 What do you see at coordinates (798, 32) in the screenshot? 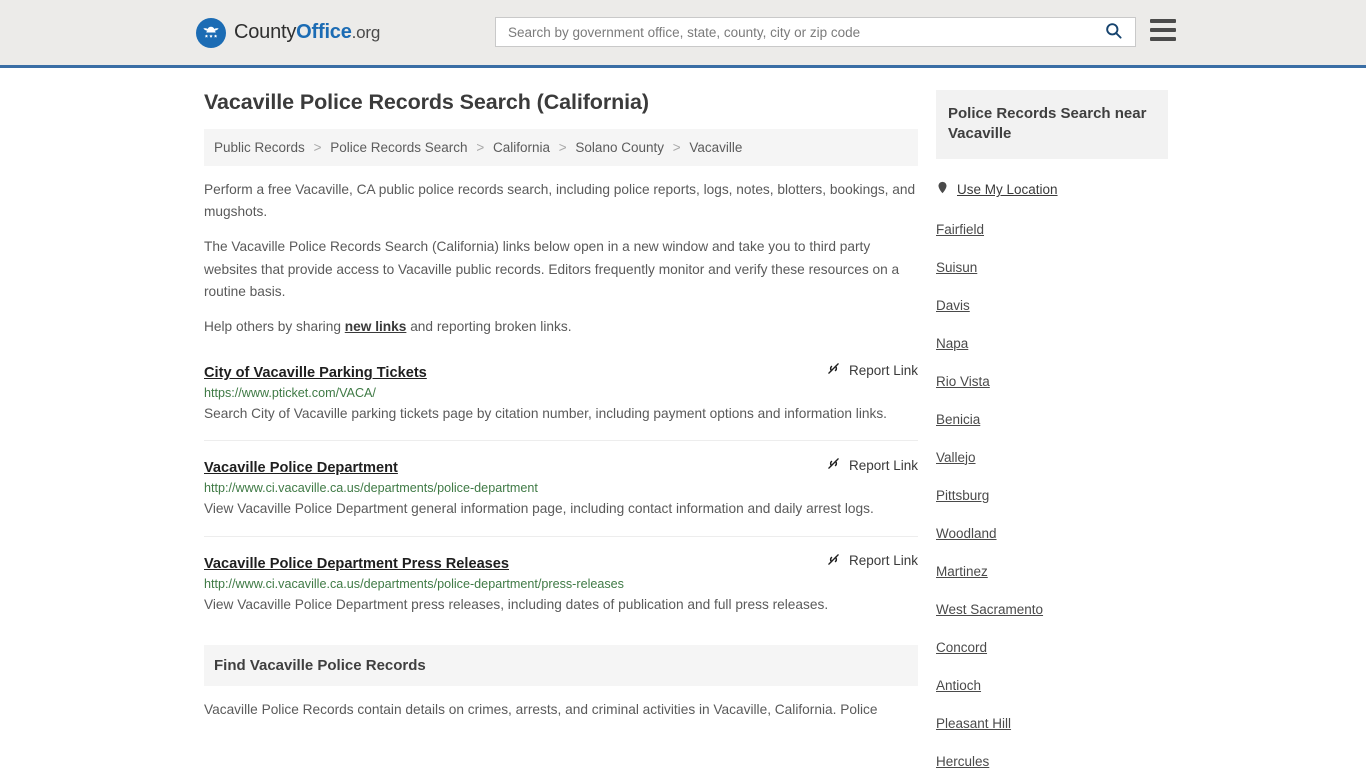
I see `search-input` at bounding box center [798, 32].